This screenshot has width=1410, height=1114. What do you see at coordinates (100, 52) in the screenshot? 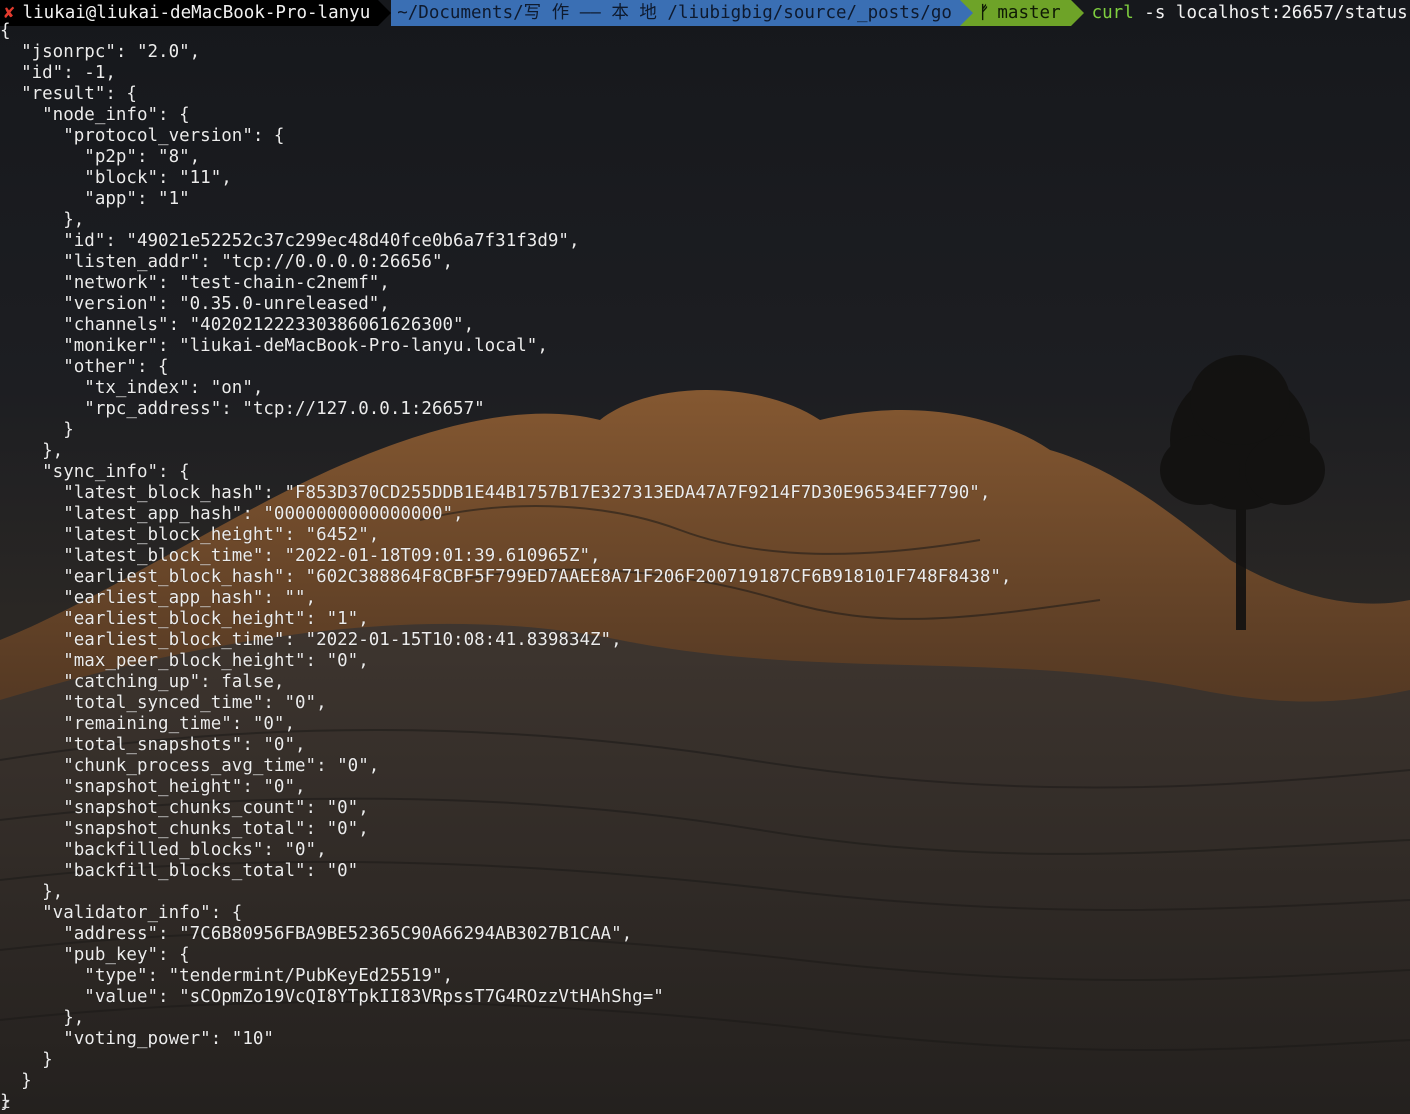
I see `output-line: "jsonrpc": "2.0",` at bounding box center [100, 52].